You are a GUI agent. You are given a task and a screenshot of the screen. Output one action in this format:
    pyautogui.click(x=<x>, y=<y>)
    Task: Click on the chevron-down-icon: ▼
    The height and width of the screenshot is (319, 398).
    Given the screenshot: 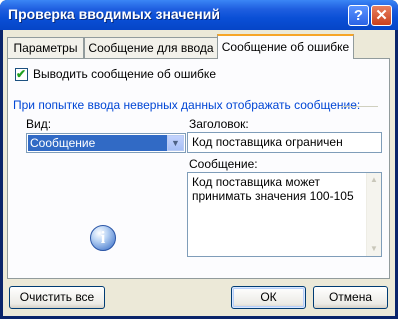 What is the action you would take?
    pyautogui.click(x=175, y=143)
    